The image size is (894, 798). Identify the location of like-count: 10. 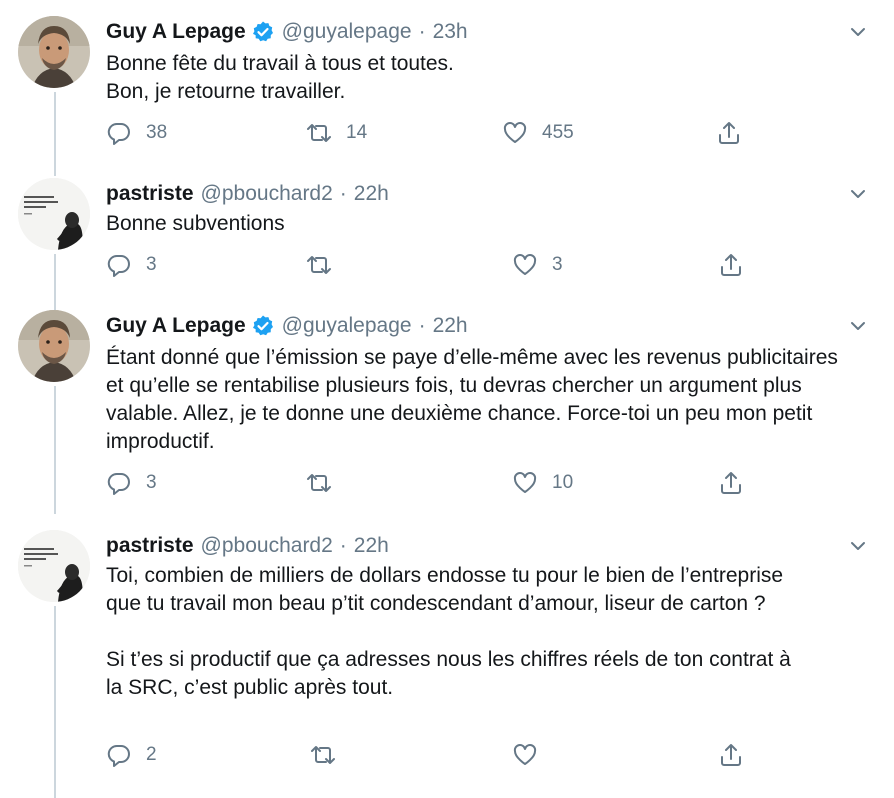
(563, 482).